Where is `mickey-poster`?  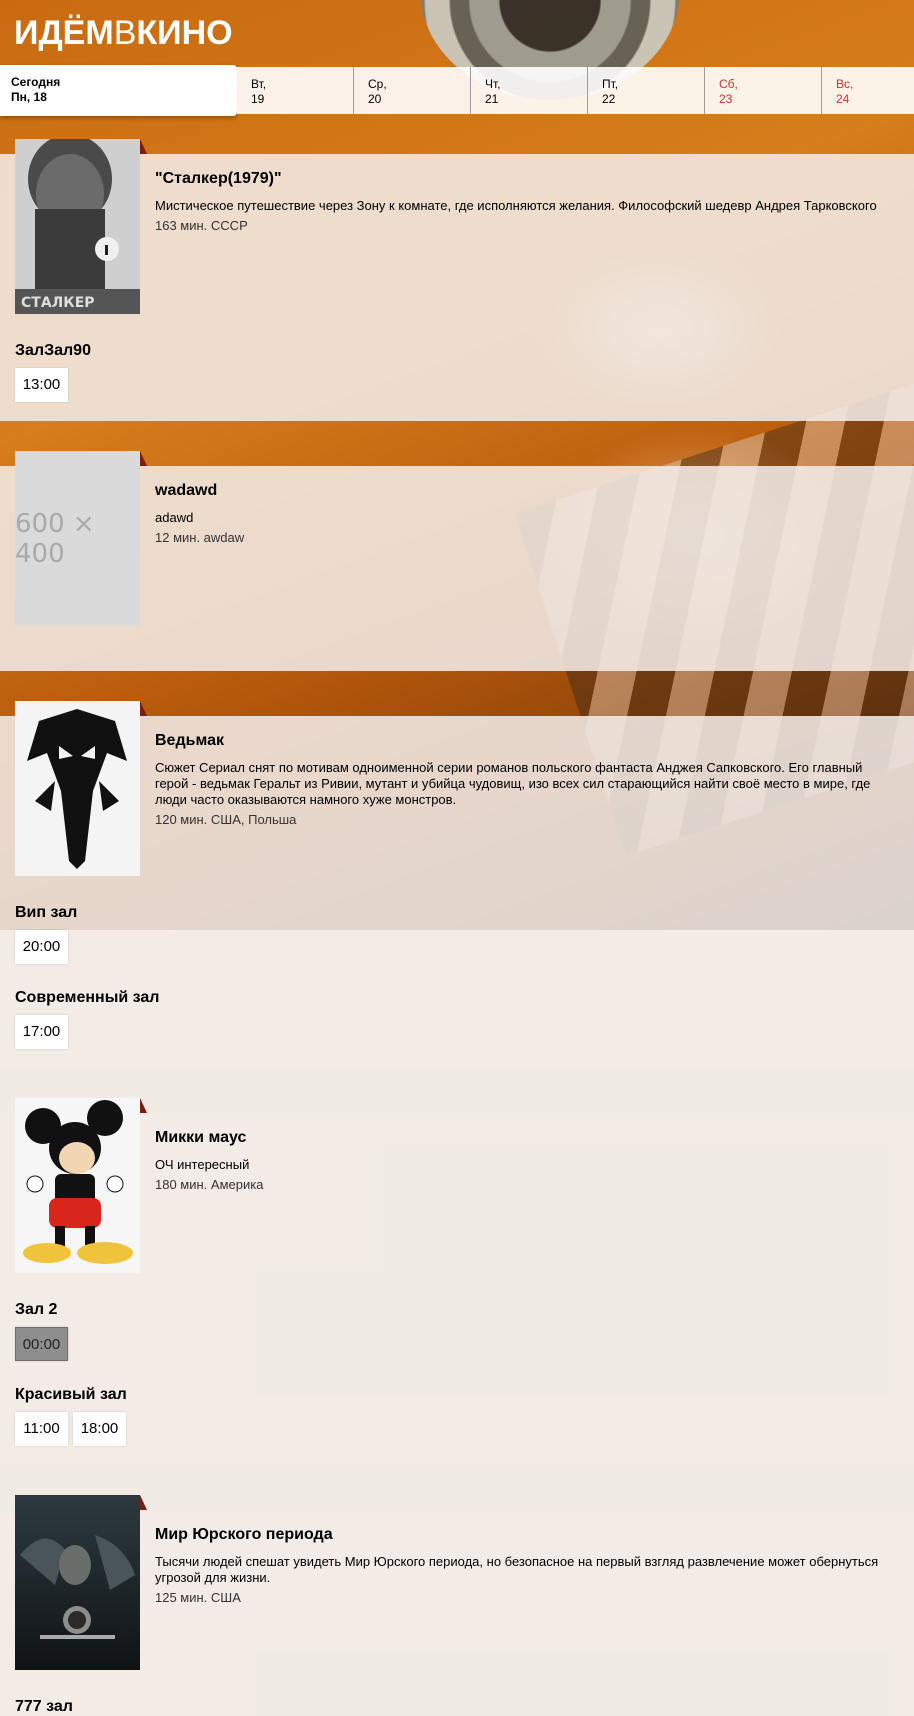 mickey-poster is located at coordinates (77, 1185).